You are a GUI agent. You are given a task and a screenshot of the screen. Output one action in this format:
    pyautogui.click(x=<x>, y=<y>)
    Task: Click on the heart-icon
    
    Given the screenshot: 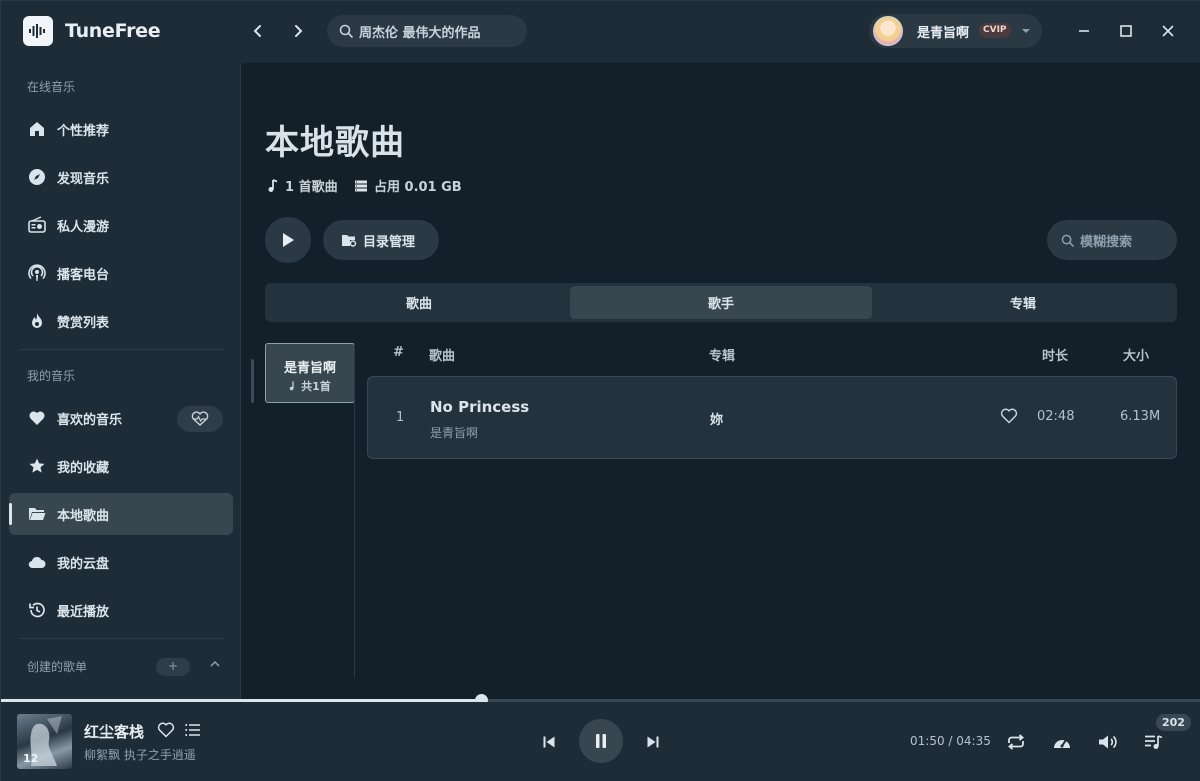 What is the action you would take?
    pyautogui.click(x=37, y=418)
    